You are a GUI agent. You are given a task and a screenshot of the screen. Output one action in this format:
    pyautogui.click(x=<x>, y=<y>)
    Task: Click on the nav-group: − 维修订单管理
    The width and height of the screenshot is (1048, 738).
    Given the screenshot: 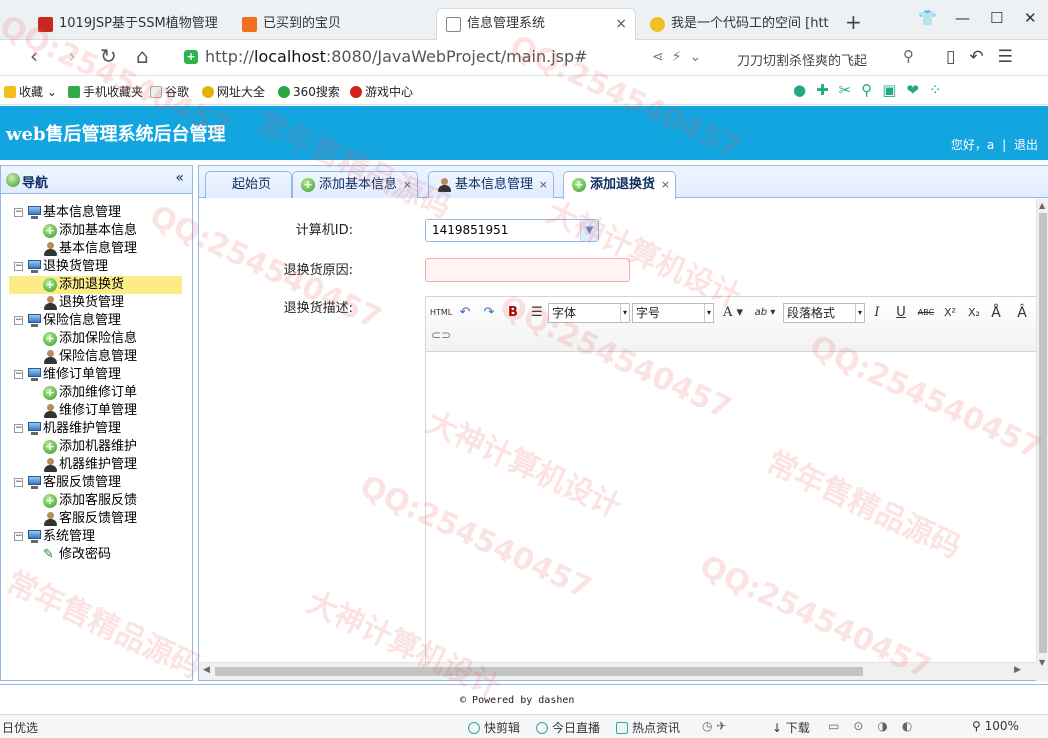 What is the action you would take?
    pyautogui.click(x=96, y=375)
    